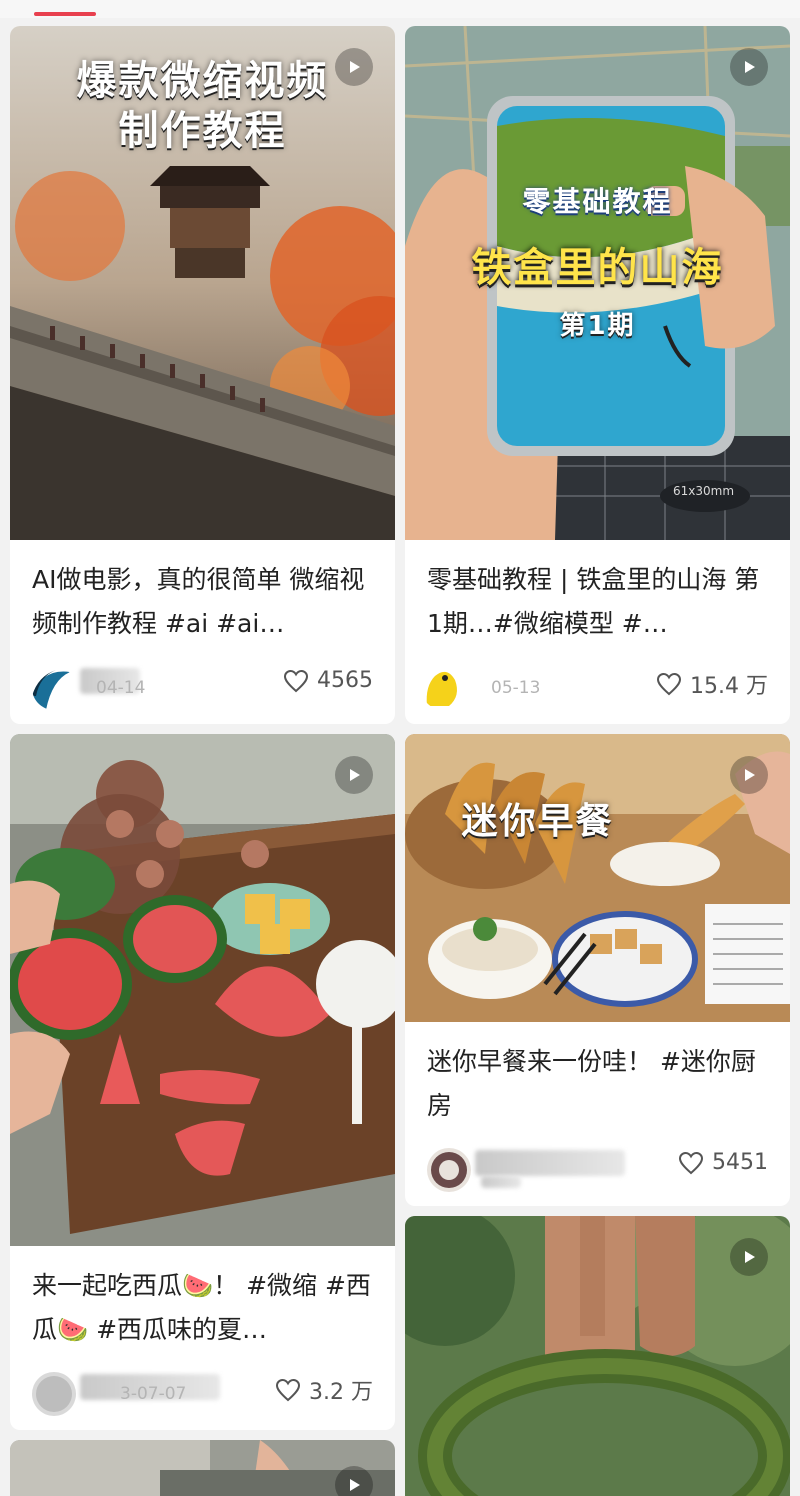 This screenshot has width=800, height=1496. Describe the element at coordinates (597, 684) in the screenshot. I see `card-meta: 05-13 15.4 万` at that location.